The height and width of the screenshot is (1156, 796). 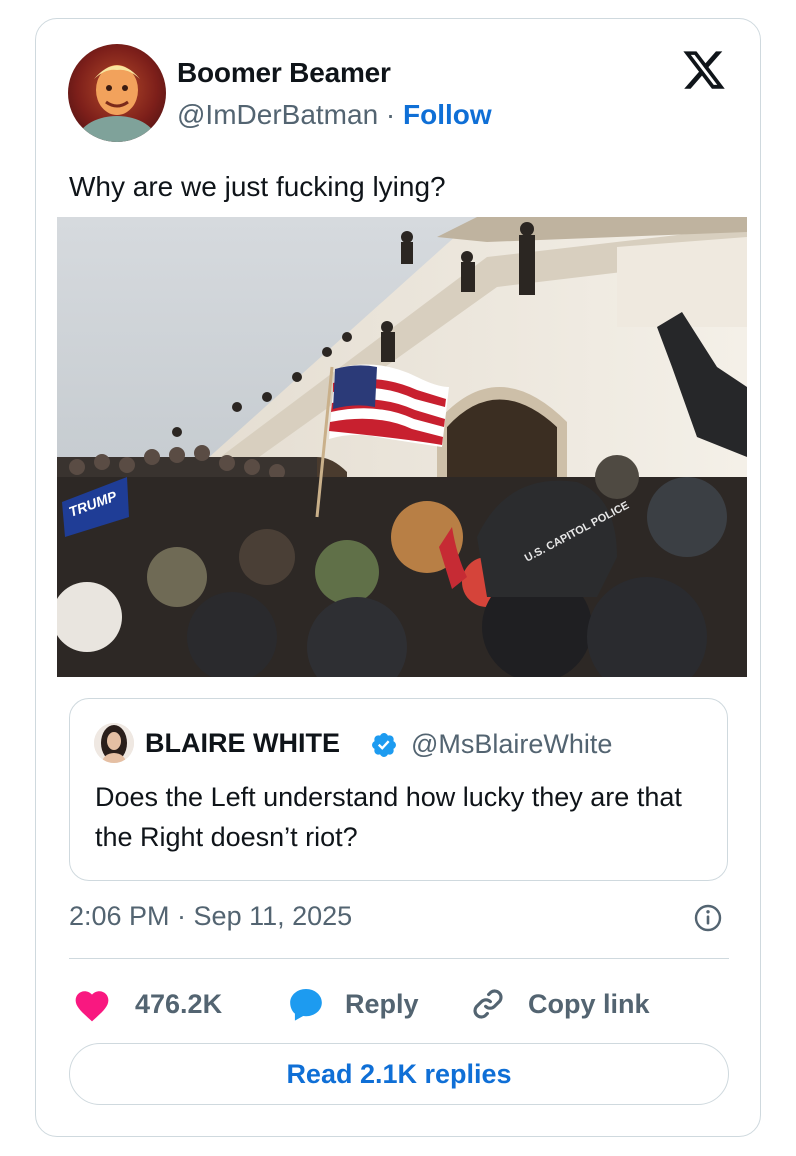 What do you see at coordinates (399, 958) in the screenshot?
I see `divider` at bounding box center [399, 958].